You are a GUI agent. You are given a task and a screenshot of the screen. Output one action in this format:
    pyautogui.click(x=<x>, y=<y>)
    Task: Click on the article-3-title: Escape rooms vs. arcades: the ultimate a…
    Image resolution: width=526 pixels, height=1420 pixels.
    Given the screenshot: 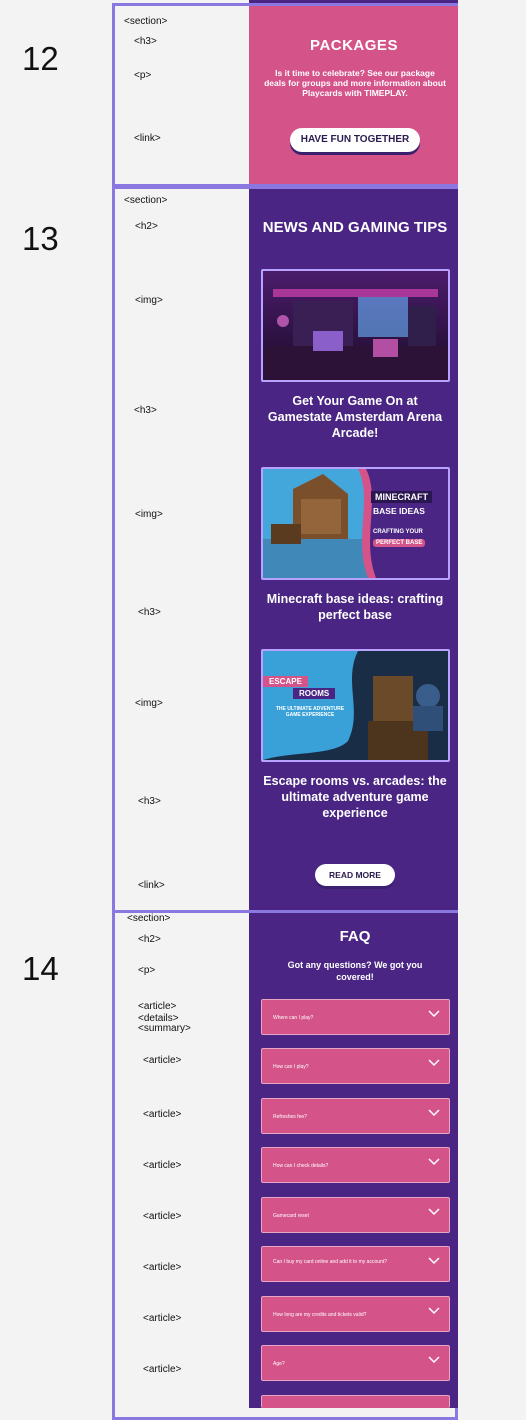 What is the action you would take?
    pyautogui.click(x=355, y=797)
    